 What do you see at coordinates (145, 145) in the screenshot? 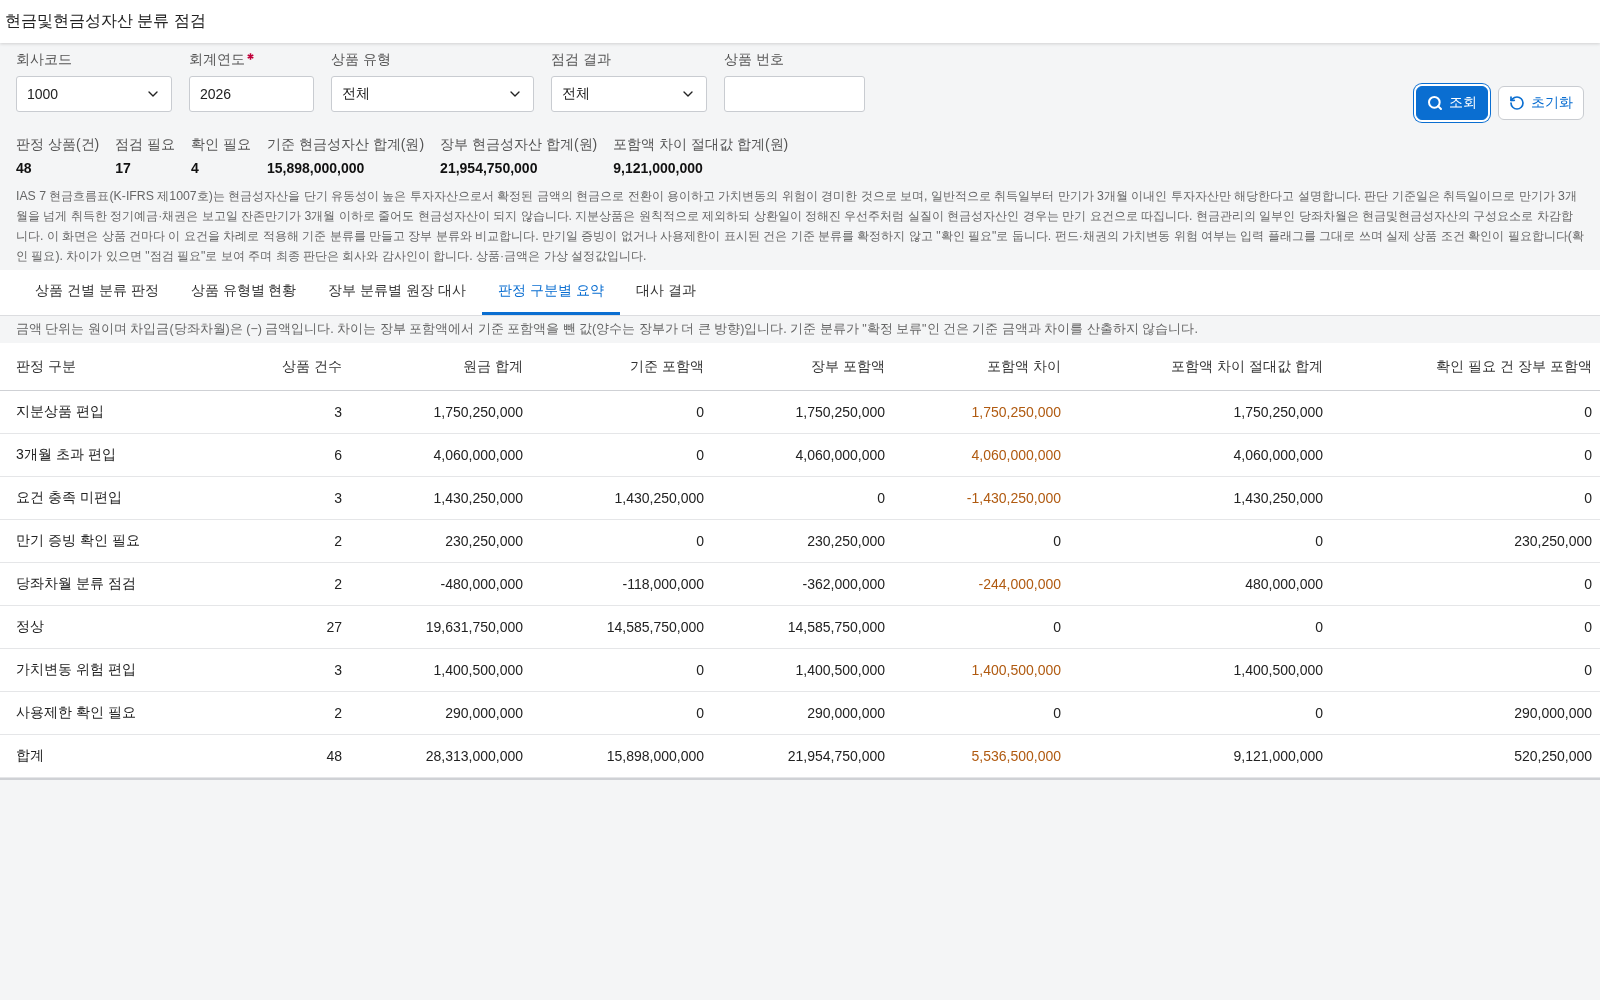
I see `stat-label: 점검 필요` at bounding box center [145, 145].